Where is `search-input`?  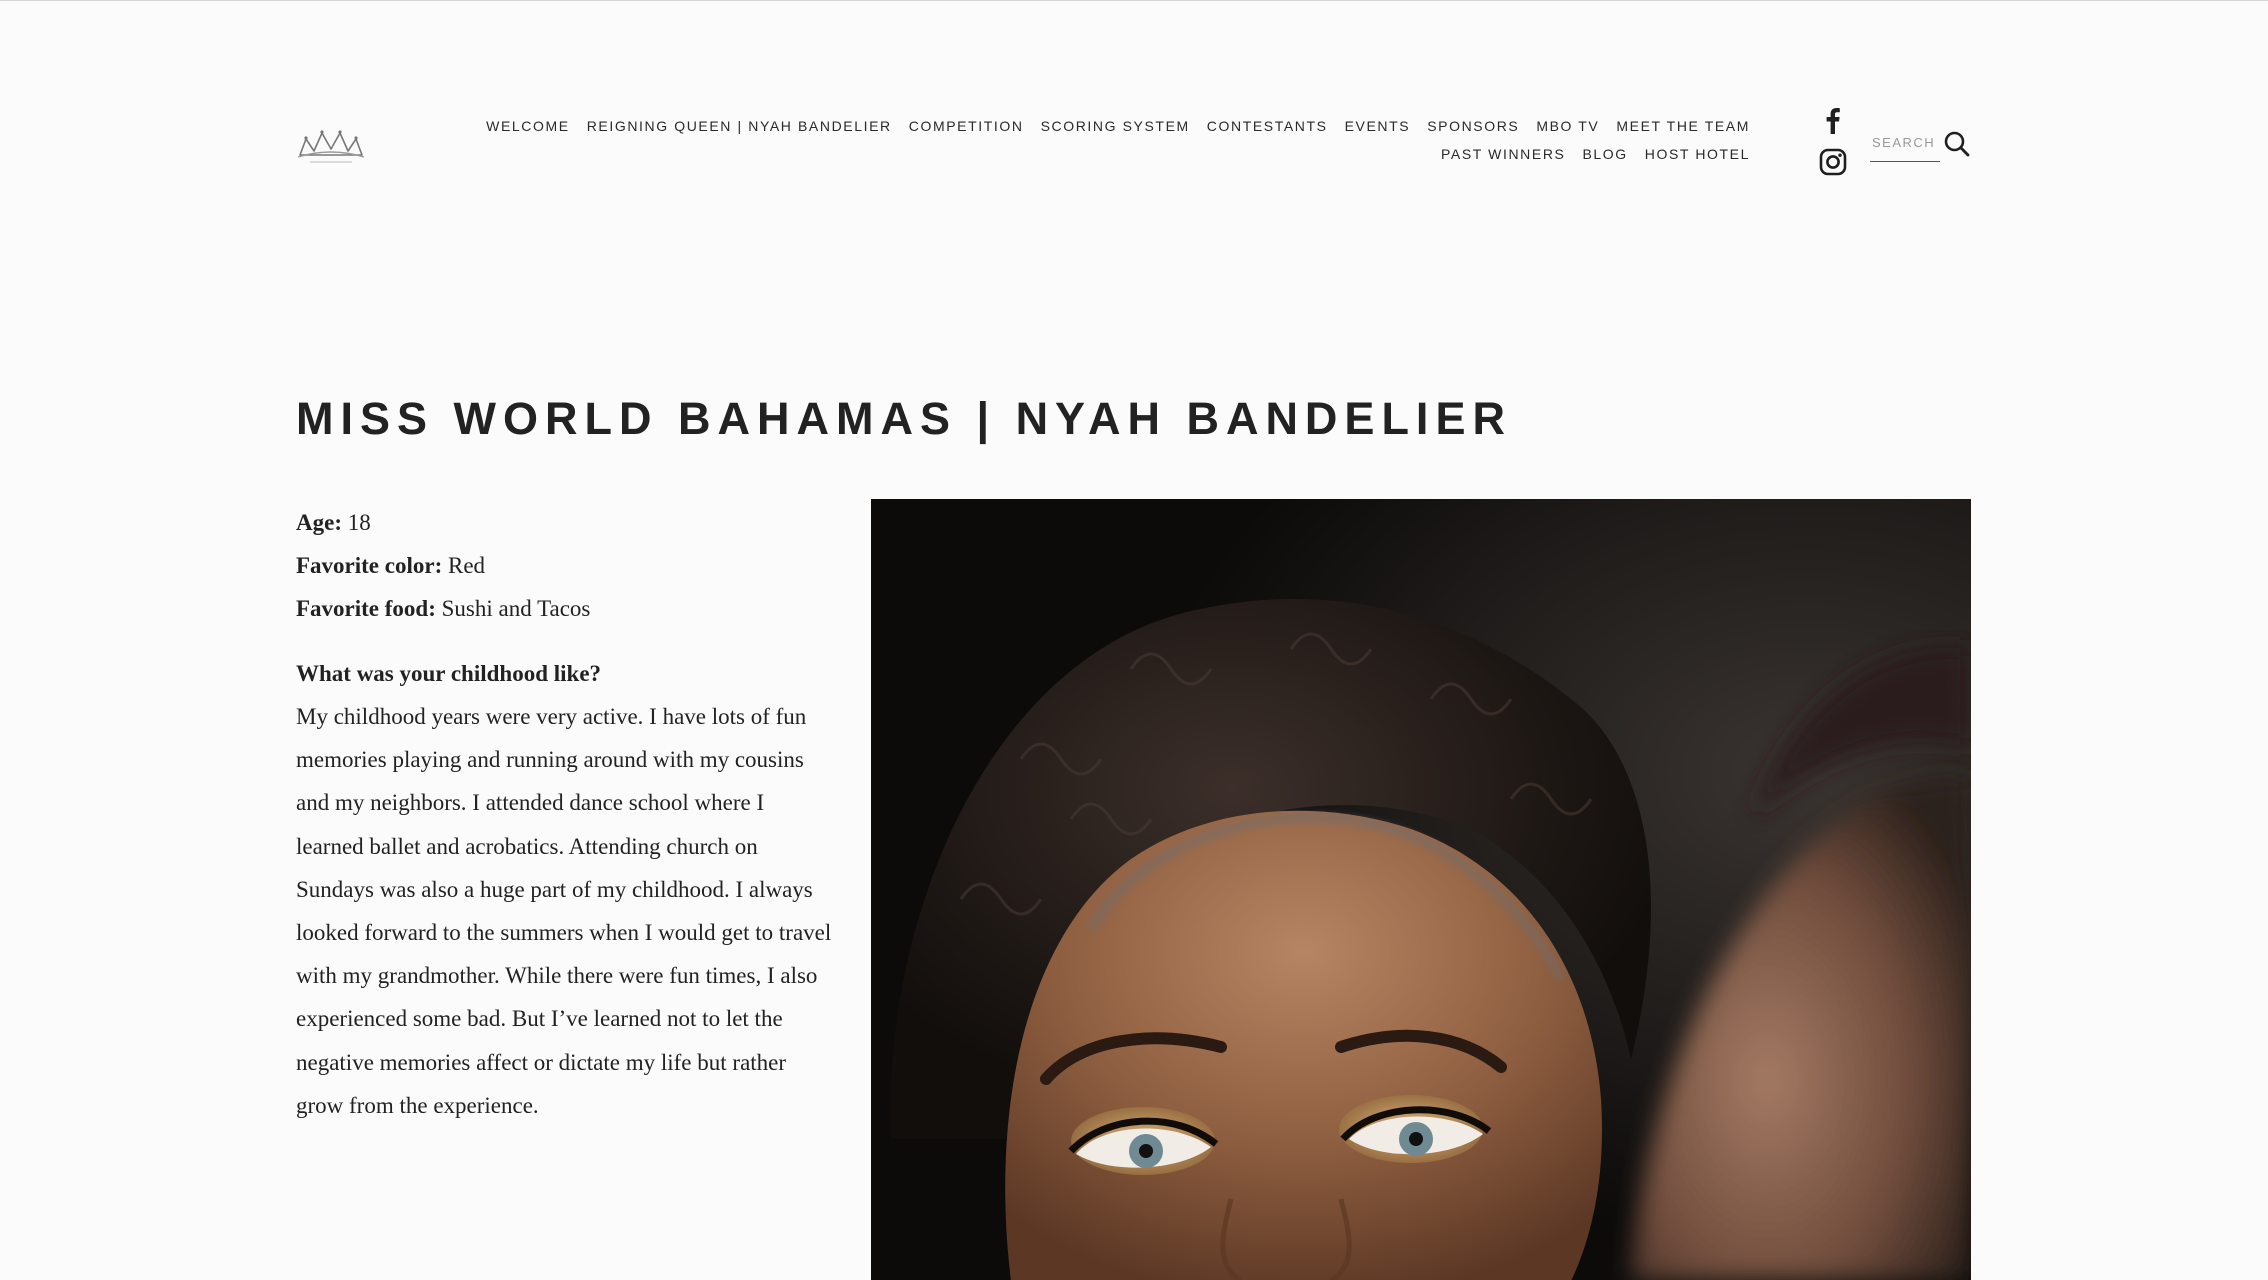 search-input is located at coordinates (1905, 144).